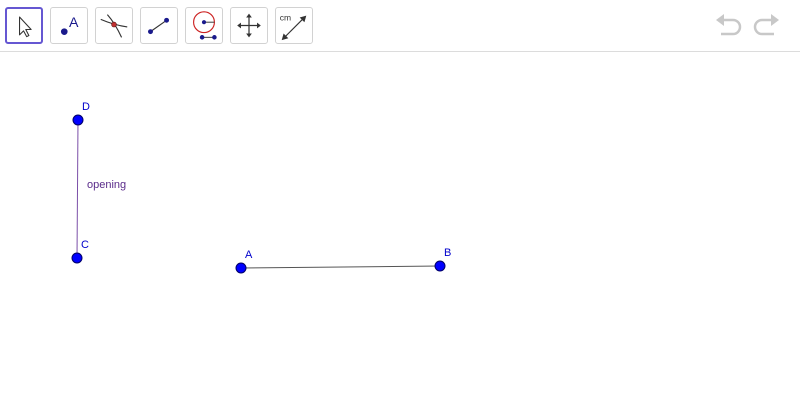 Image resolution: width=800 pixels, height=400 pixels. I want to click on distance-tool-label: cm, so click(285, 17).